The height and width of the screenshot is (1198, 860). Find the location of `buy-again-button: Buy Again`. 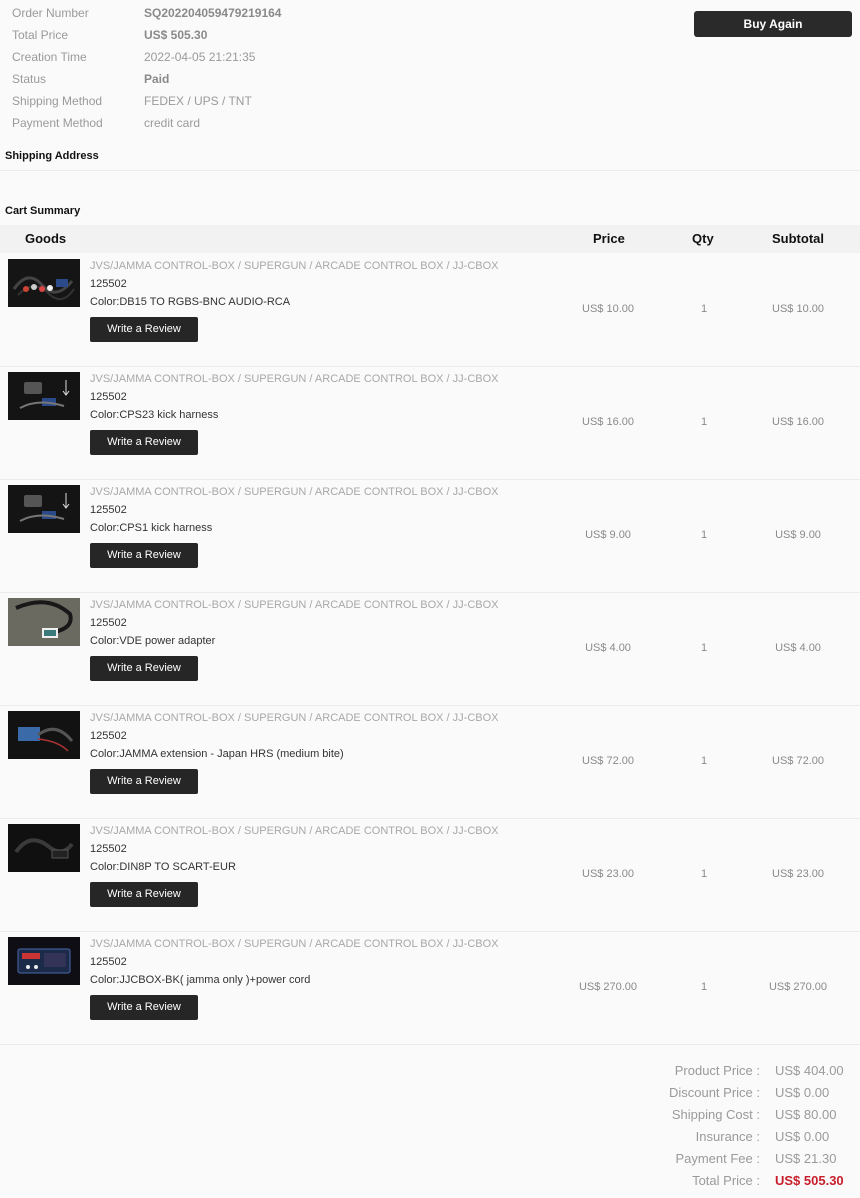

buy-again-button: Buy Again is located at coordinates (773, 24).